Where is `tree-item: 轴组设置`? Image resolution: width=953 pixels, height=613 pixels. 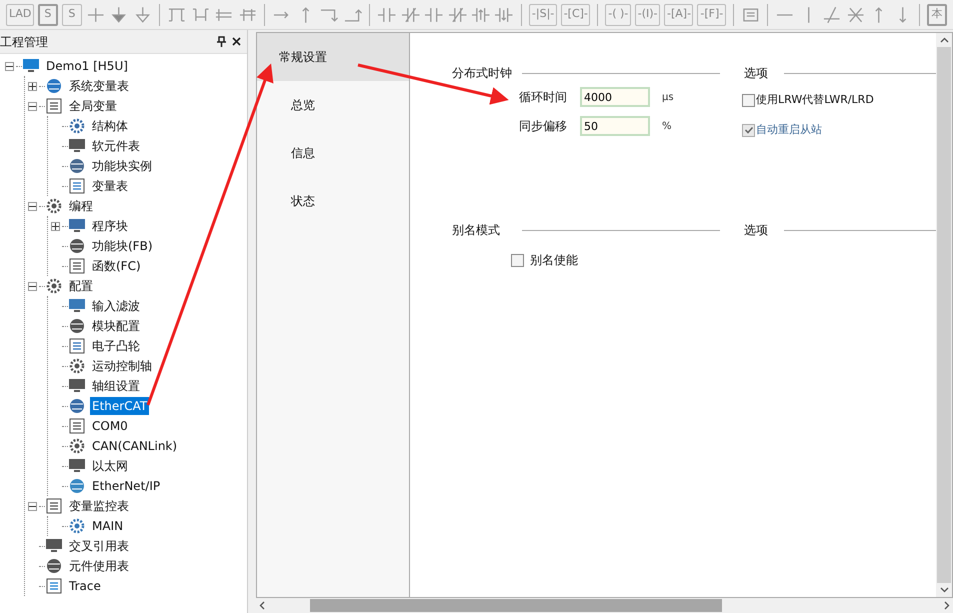 tree-item: 轴组设置 is located at coordinates (116, 386).